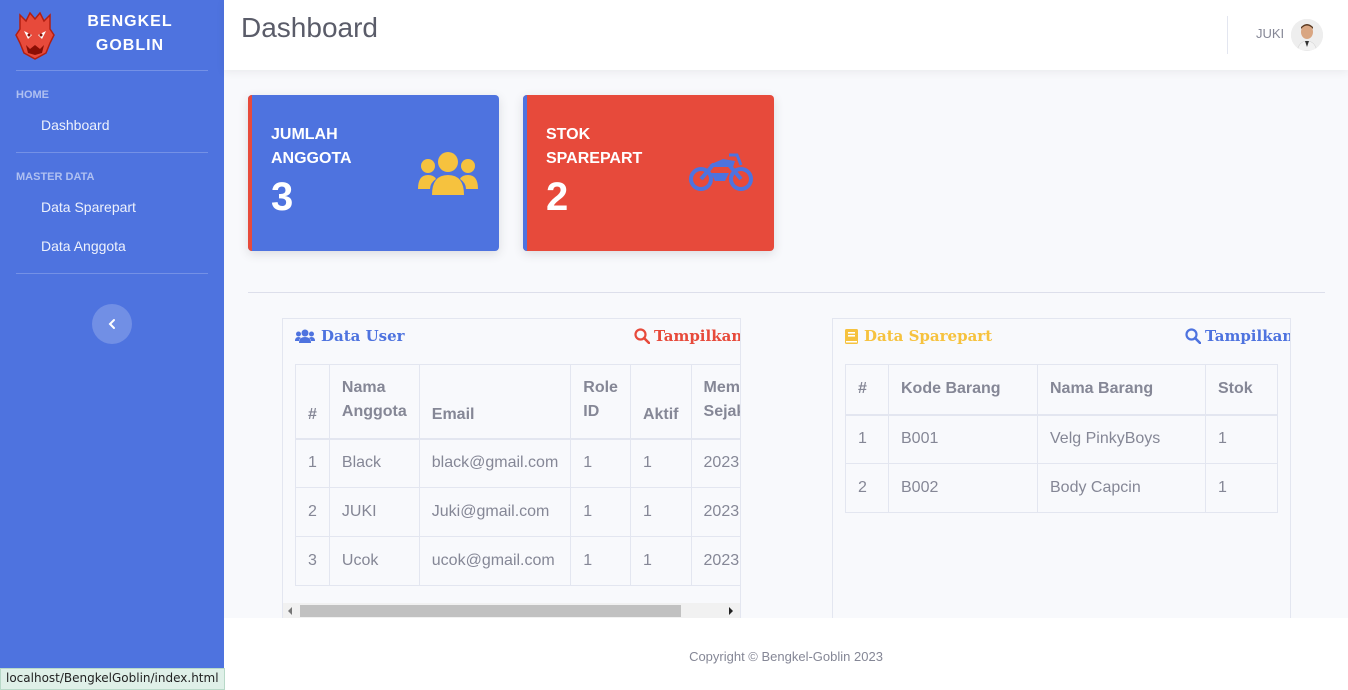 The image size is (1348, 690). Describe the element at coordinates (490, 611) in the screenshot. I see `scrollbar-thumb` at that location.